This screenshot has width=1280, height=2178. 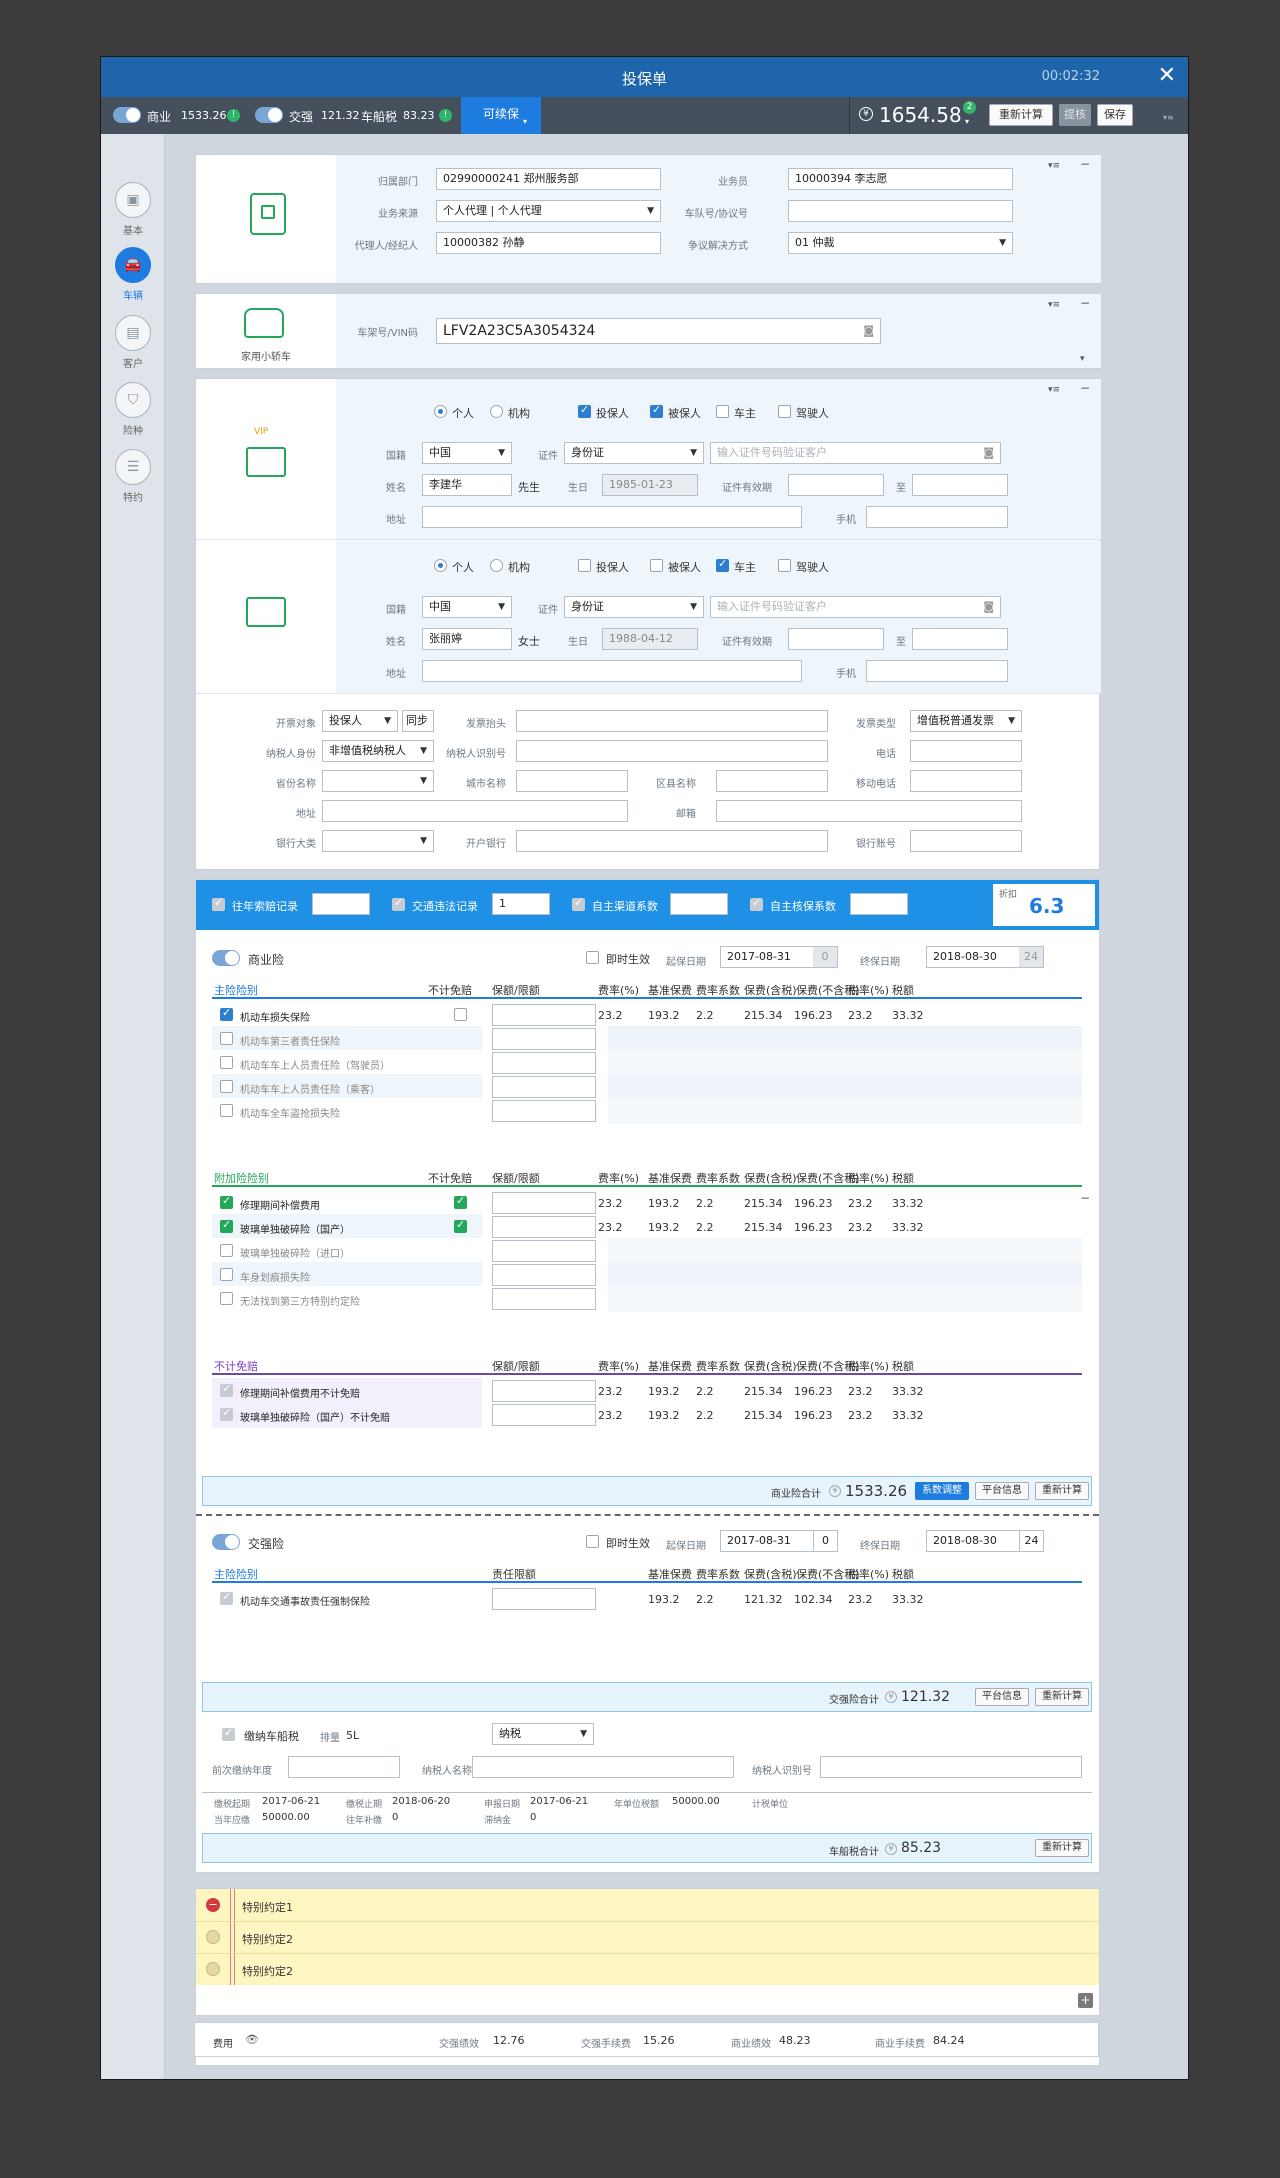 I want to click on city-input, so click(x=572, y=781).